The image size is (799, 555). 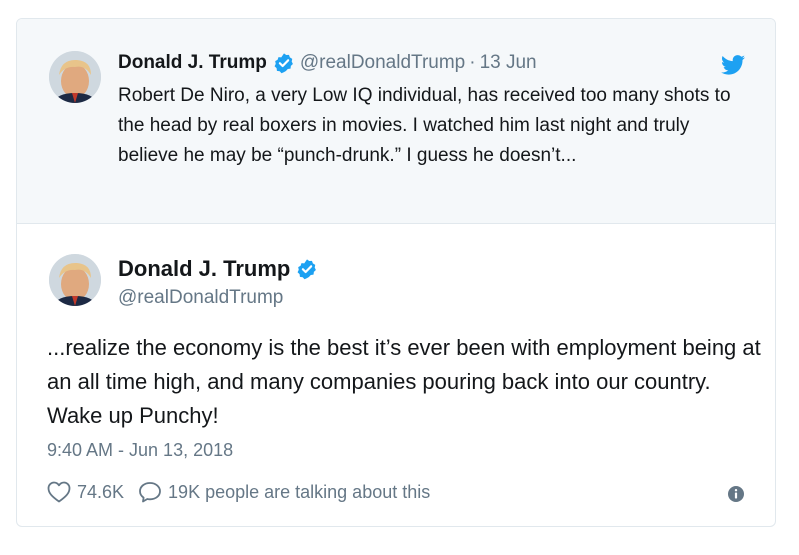 What do you see at coordinates (140, 450) in the screenshot?
I see `tweet-timestamp: 9:40 AM - Jun 13, 2018` at bounding box center [140, 450].